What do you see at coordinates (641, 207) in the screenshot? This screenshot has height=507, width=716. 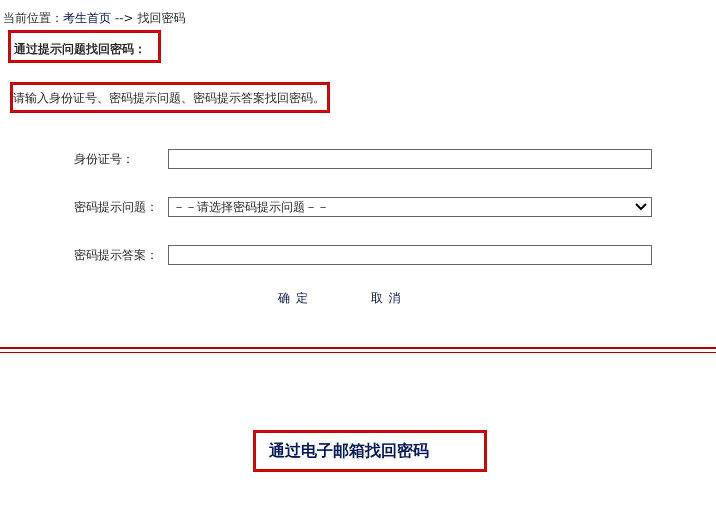 I see `chevron-down-icon` at bounding box center [641, 207].